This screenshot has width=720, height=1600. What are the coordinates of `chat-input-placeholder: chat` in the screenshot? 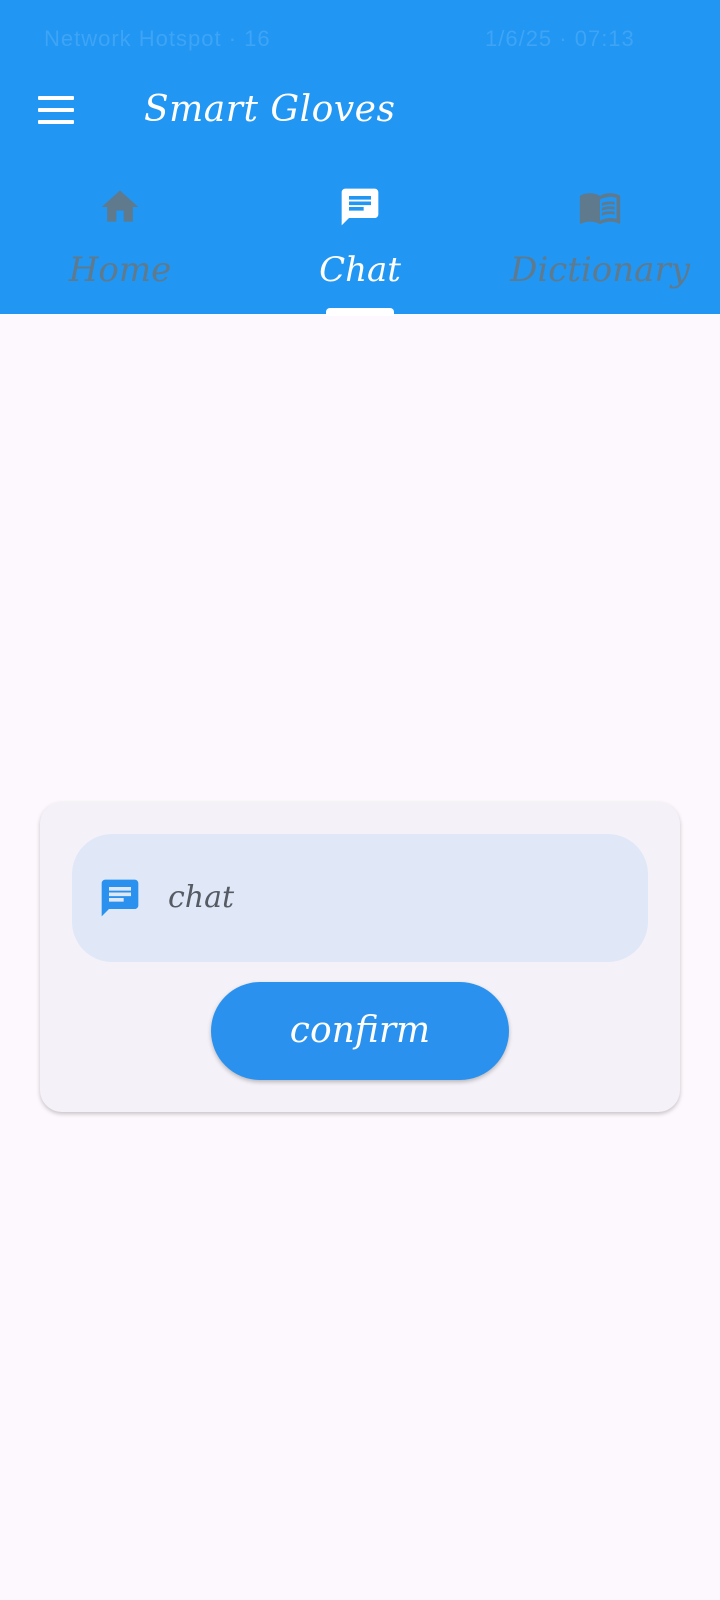 It's located at (201, 897).